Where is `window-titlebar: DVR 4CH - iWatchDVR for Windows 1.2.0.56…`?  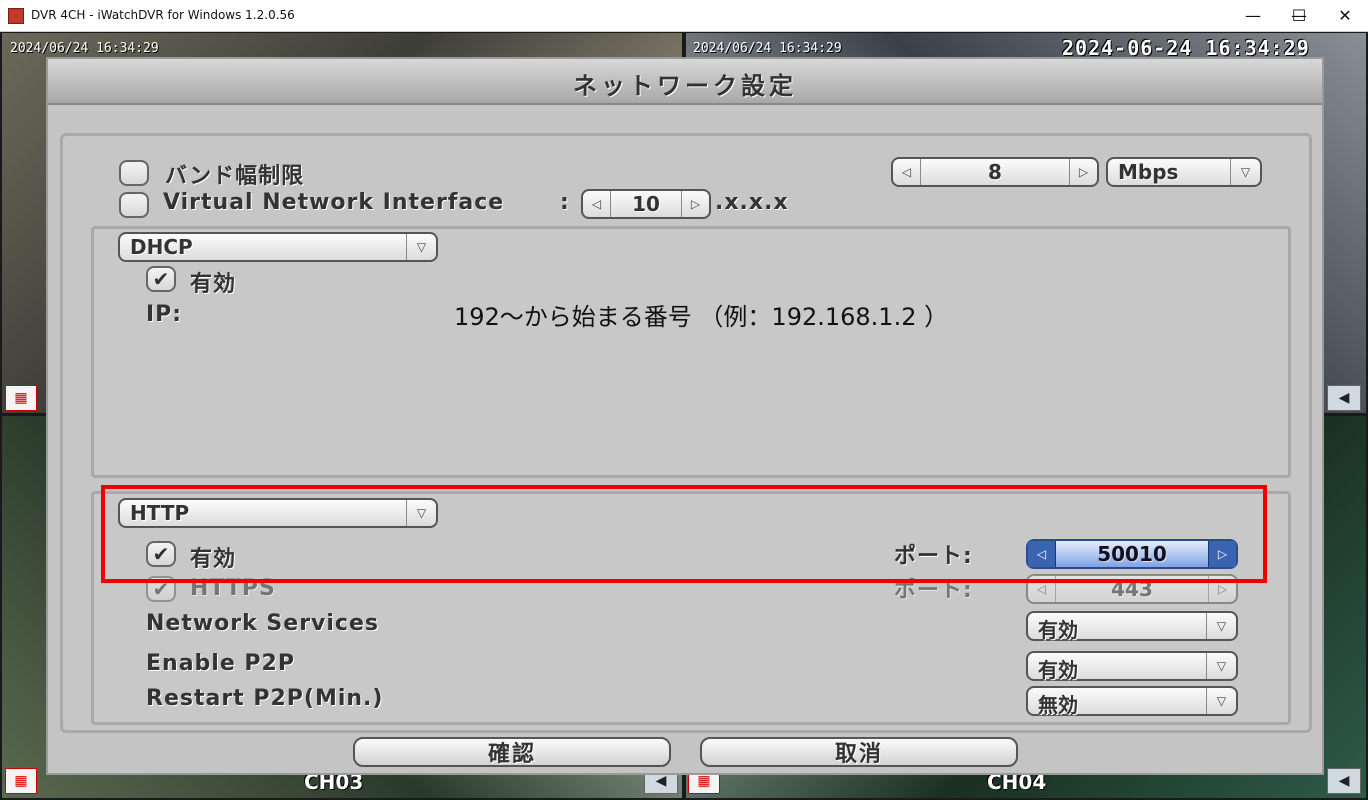 window-titlebar: DVR 4CH - iWatchDVR for Windows 1.2.0.56… is located at coordinates (684, 16).